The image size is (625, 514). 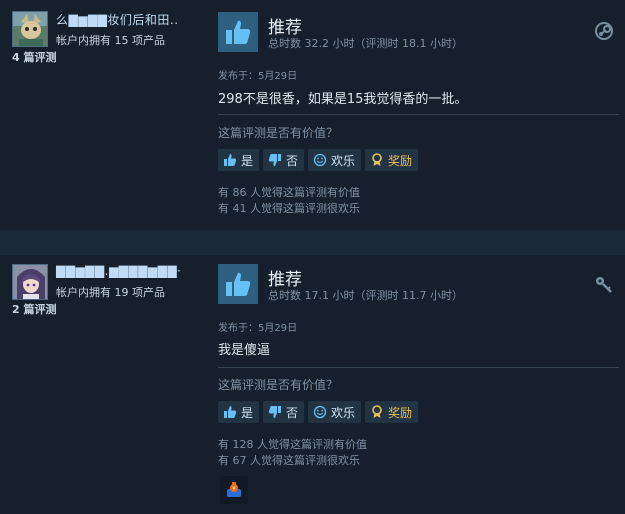 What do you see at coordinates (117, 19) in the screenshot?
I see `username: 么▇▆▇▇妆们后和田..` at bounding box center [117, 19].